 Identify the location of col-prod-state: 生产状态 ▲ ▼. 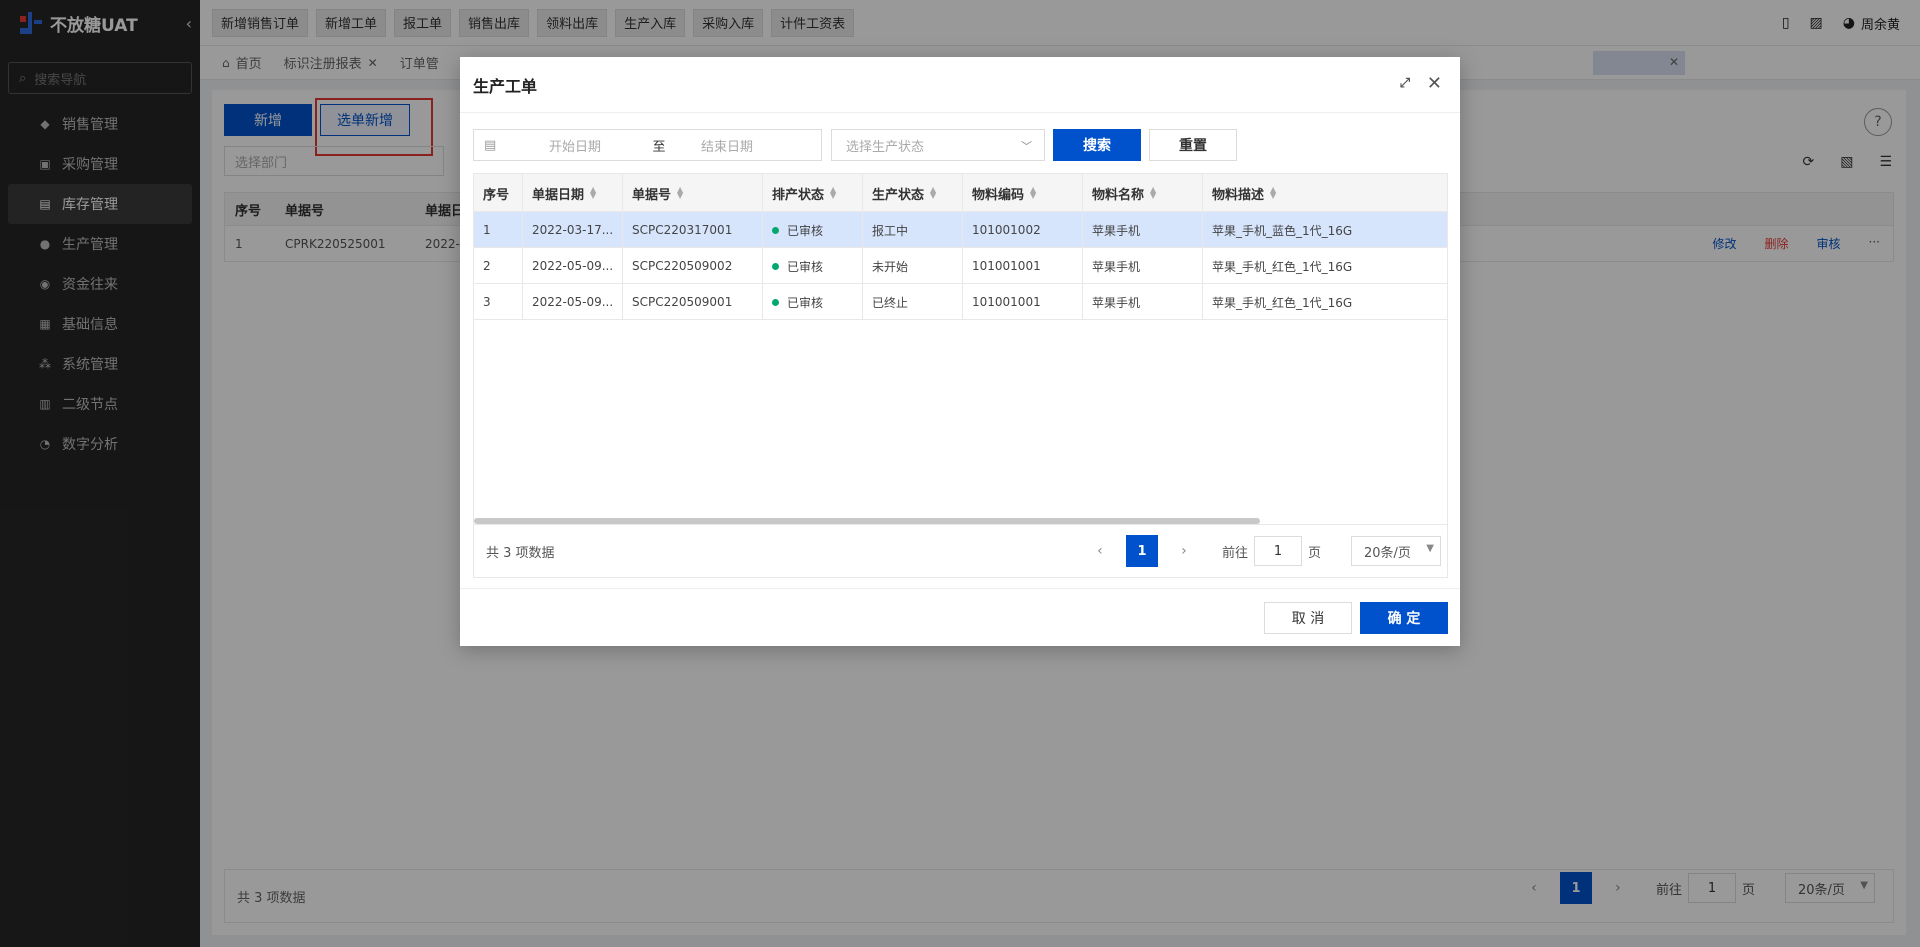
(913, 193).